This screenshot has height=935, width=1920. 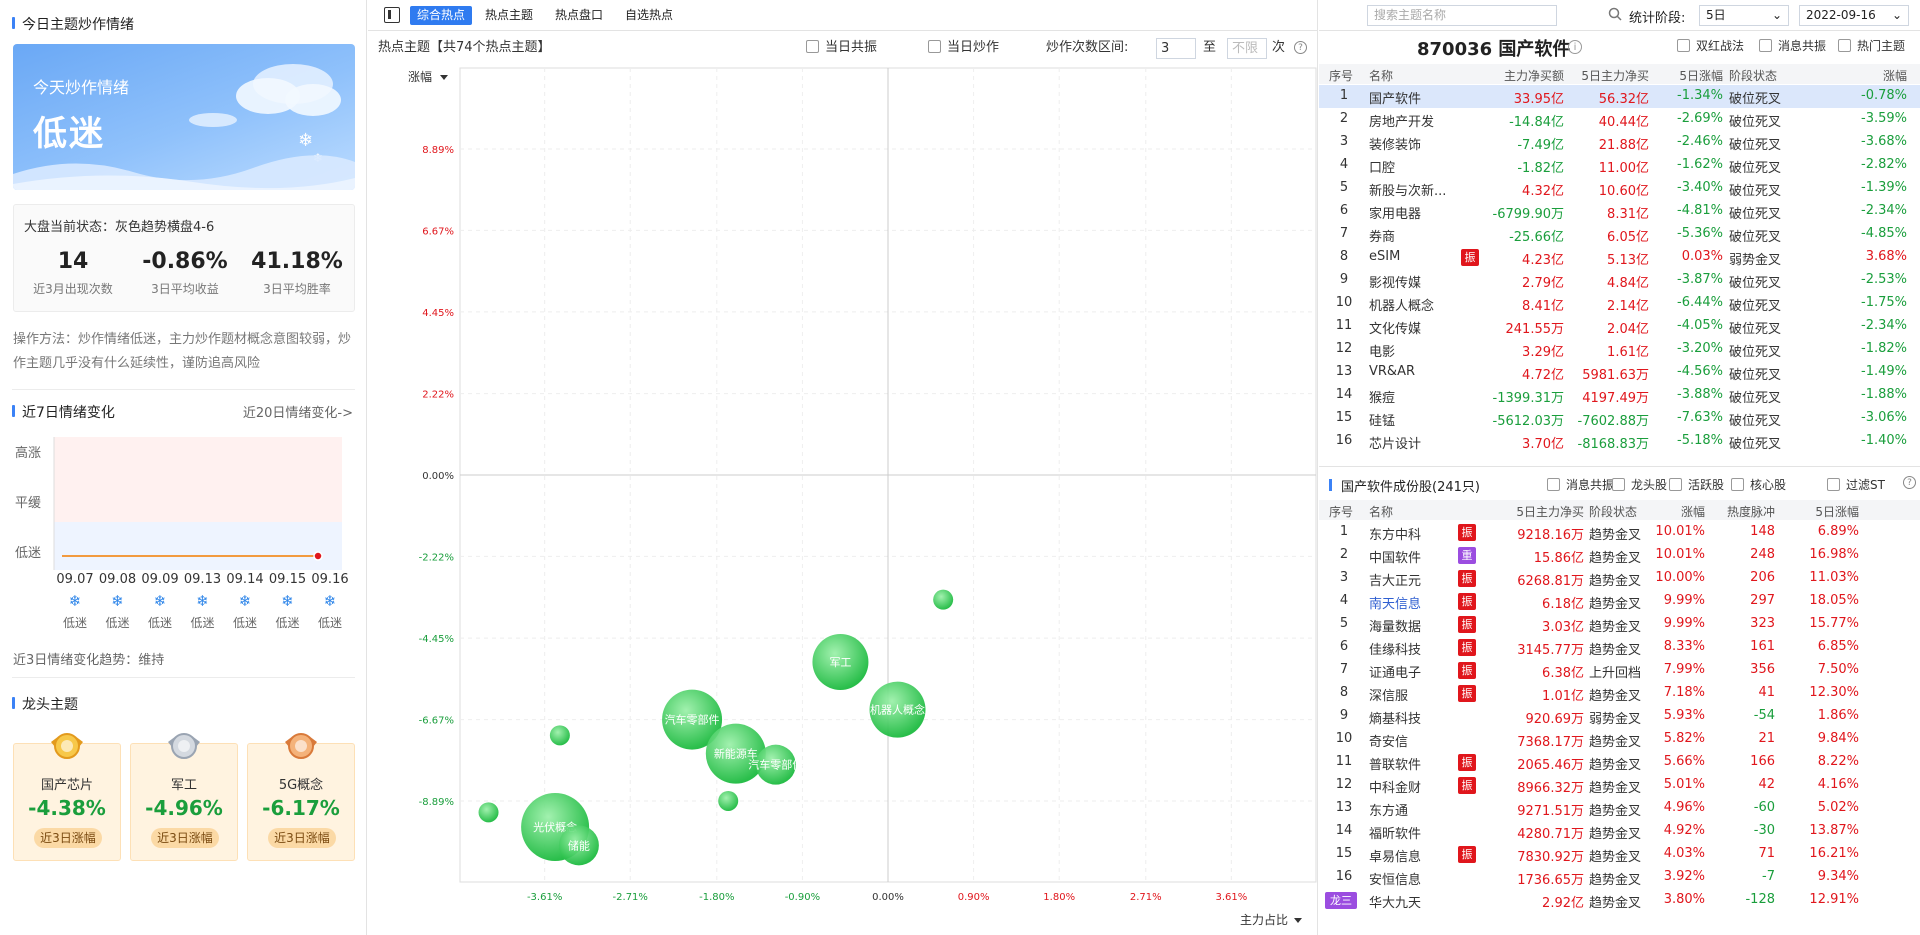 I want to click on tab-custom-hot: 自选热点, so click(x=649, y=15).